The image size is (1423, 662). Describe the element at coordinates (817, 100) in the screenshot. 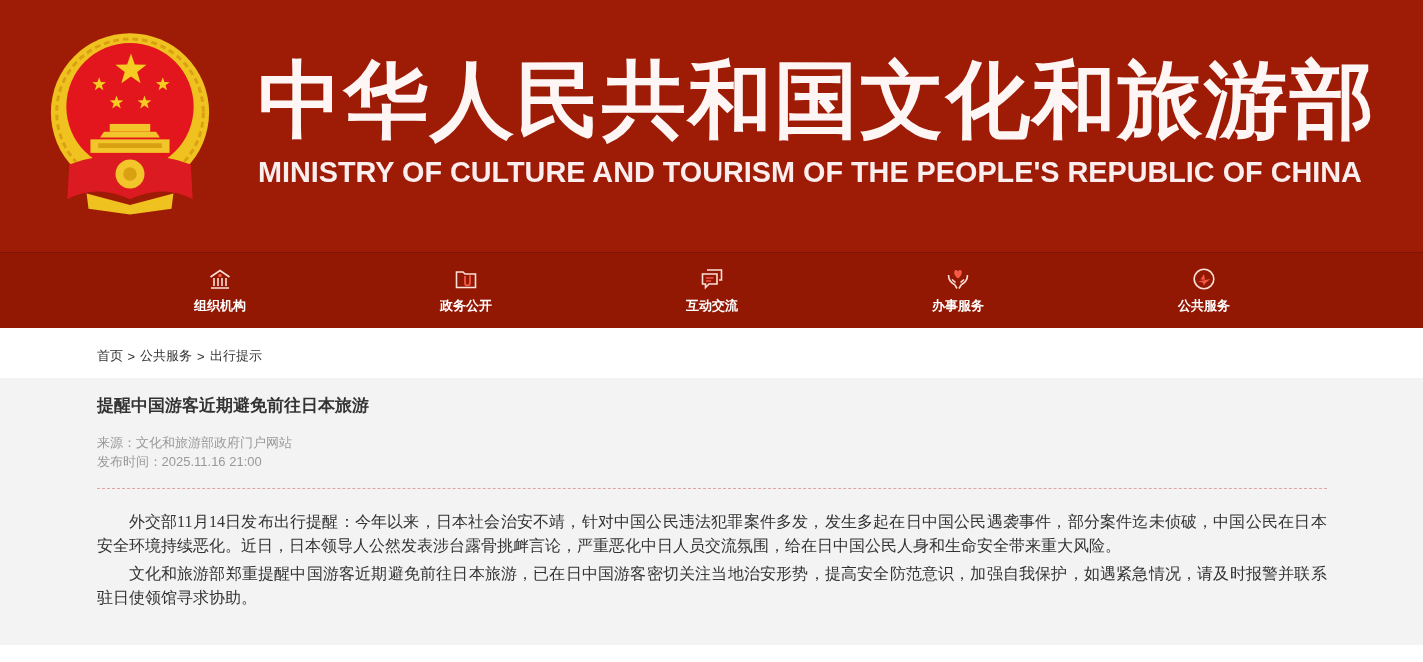

I see `site-title: 中华人民共和国文化和旅游部` at that location.